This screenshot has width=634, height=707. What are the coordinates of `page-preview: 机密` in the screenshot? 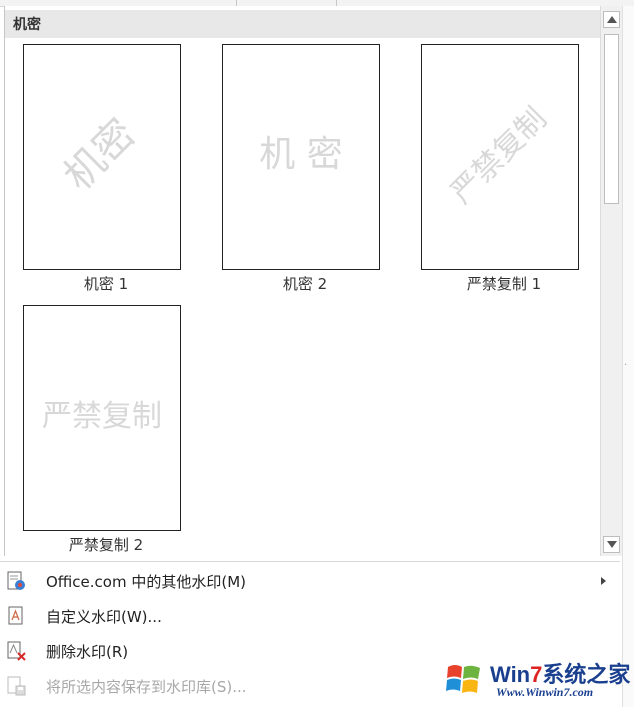 It's located at (102, 157).